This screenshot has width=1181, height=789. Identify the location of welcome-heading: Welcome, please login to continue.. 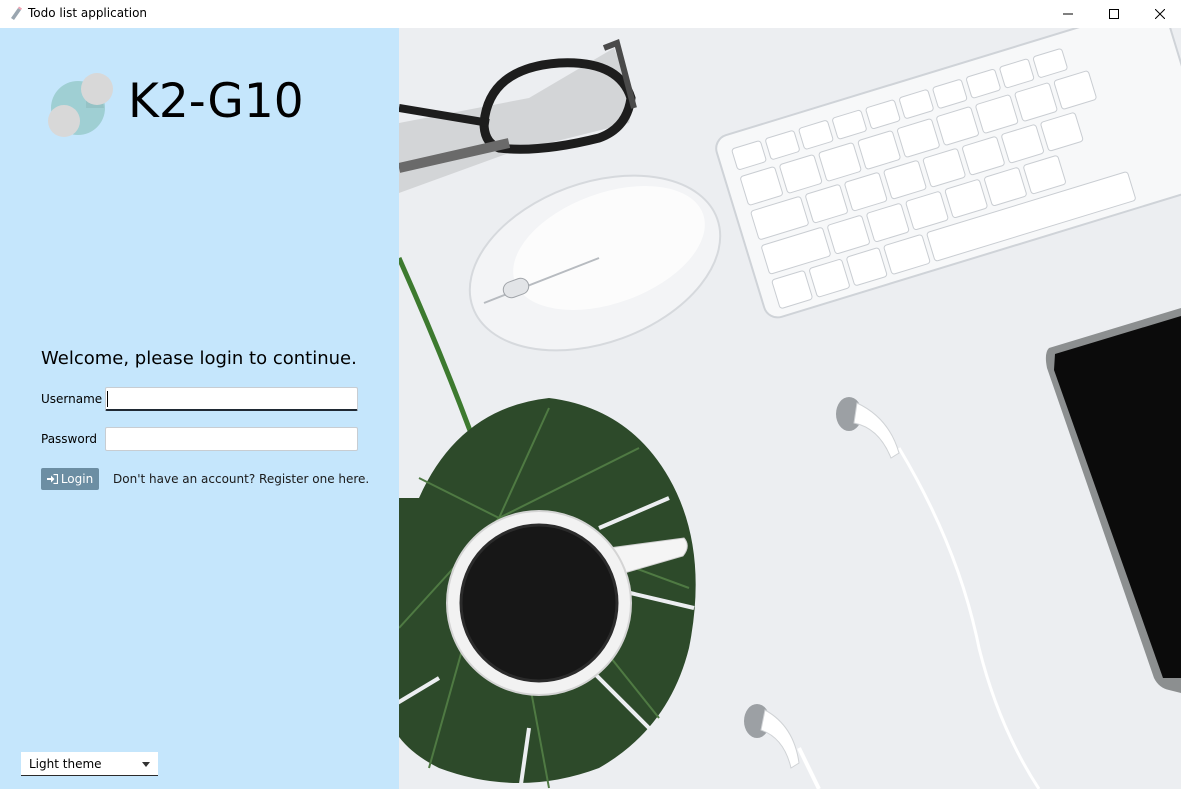
(199, 358).